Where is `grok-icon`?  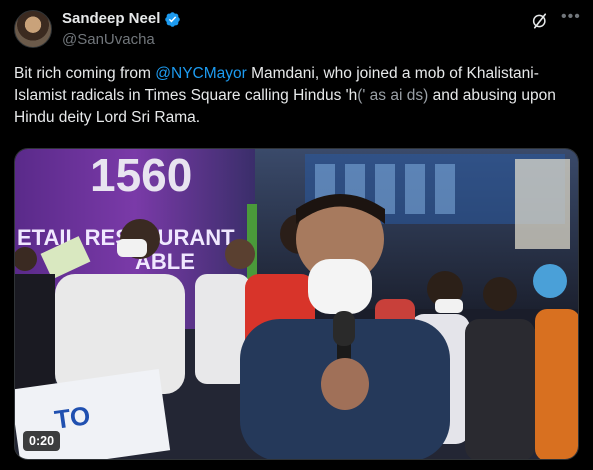 grok-icon is located at coordinates (540, 21).